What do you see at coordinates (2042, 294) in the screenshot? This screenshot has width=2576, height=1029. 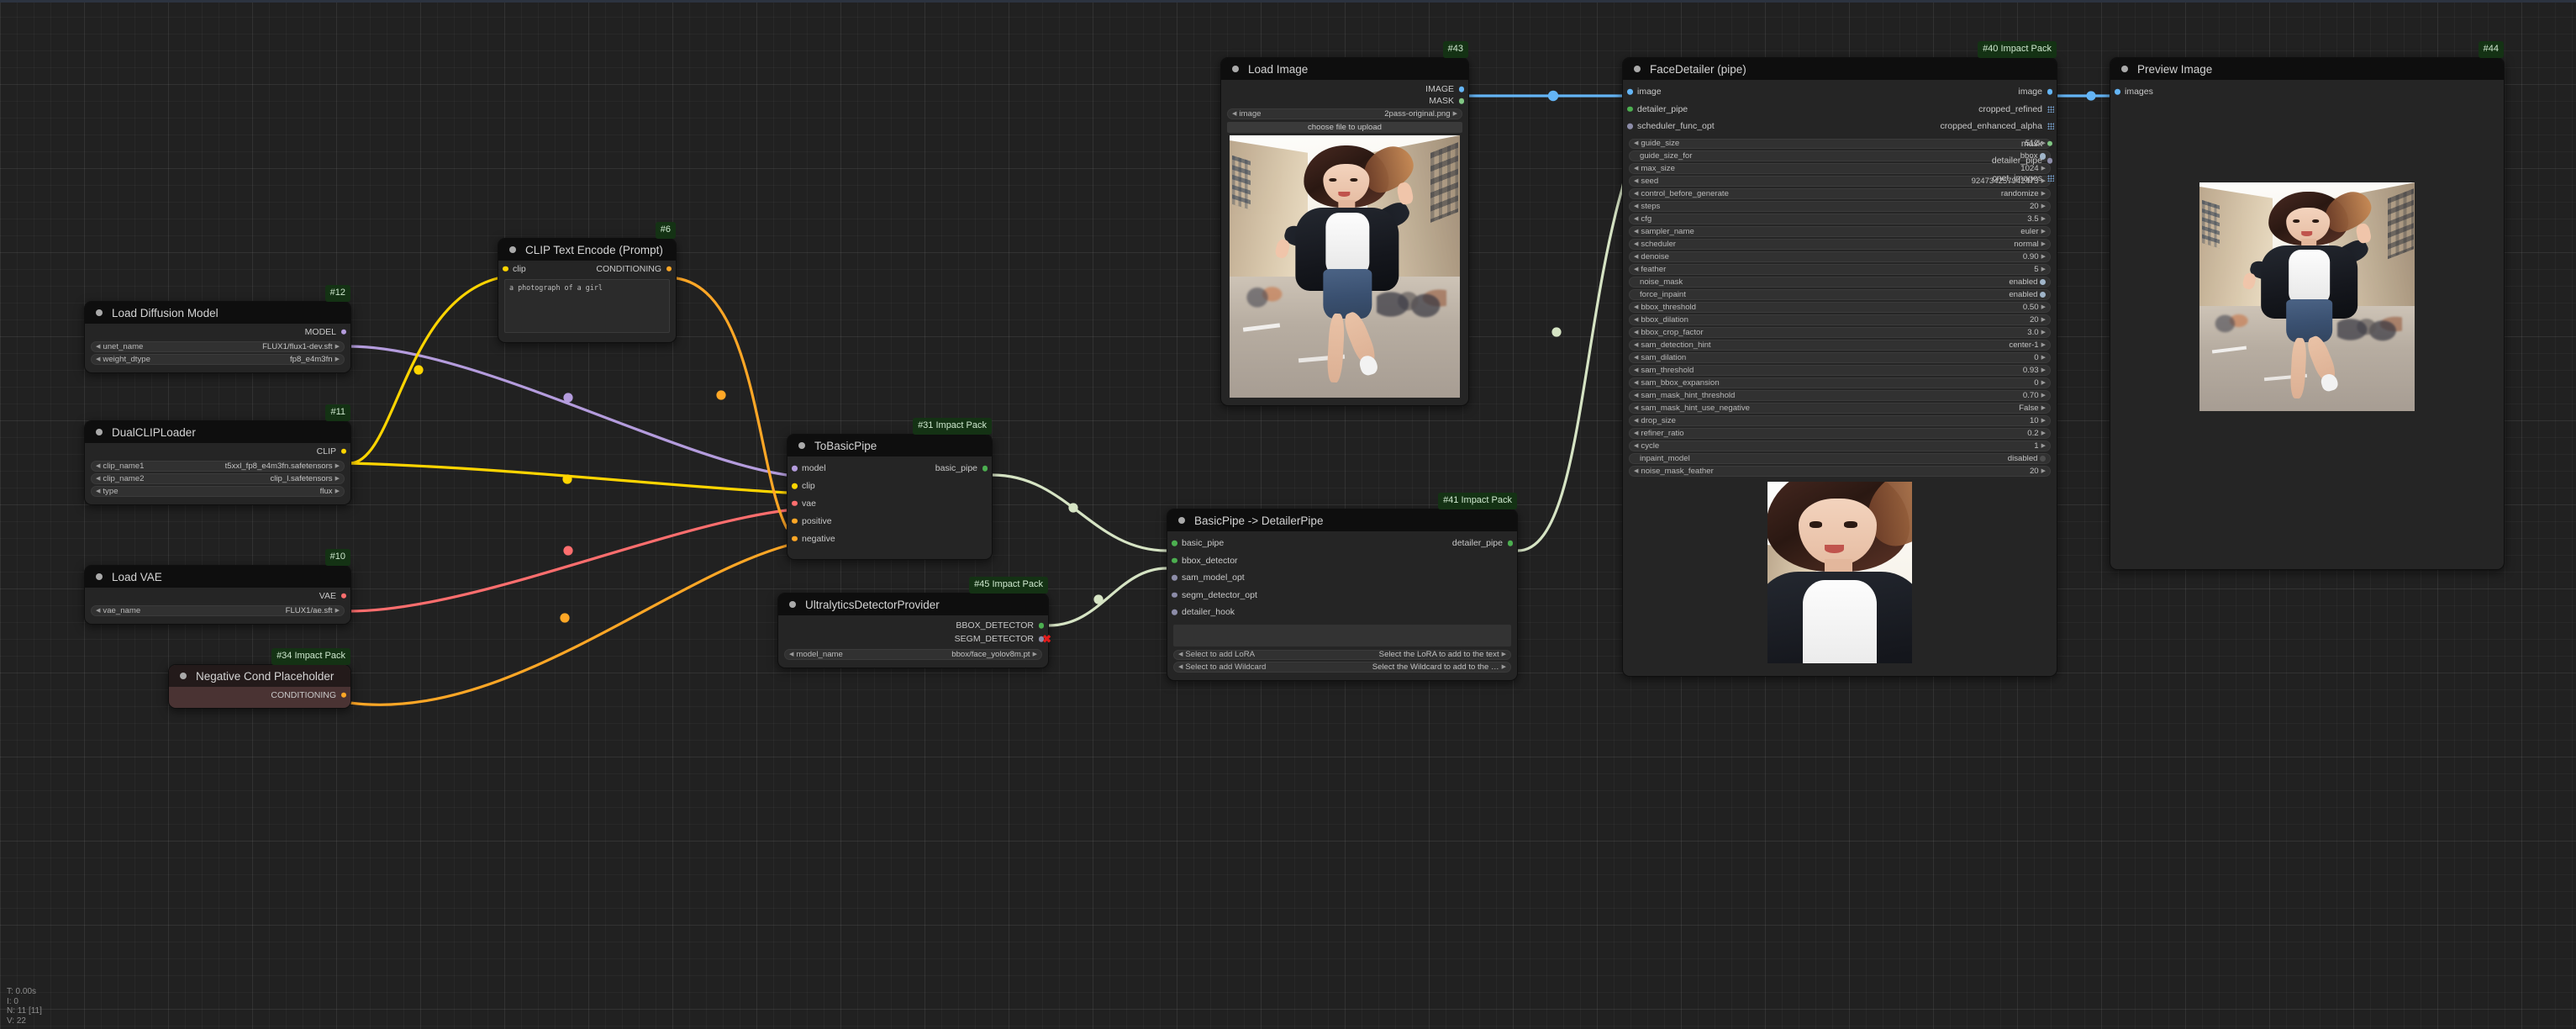 I see `toggle-dot-icon` at bounding box center [2042, 294].